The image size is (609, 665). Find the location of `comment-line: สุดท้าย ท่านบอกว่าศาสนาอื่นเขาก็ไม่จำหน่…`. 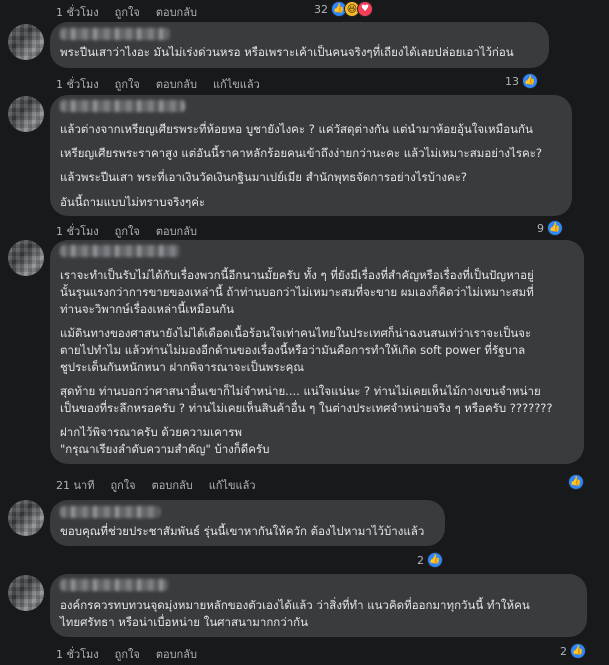

comment-line: สุดท้าย ท่านบอกว่าศาสนาอื่นเขาก็ไม่จำหน่… is located at coordinates (300, 391).